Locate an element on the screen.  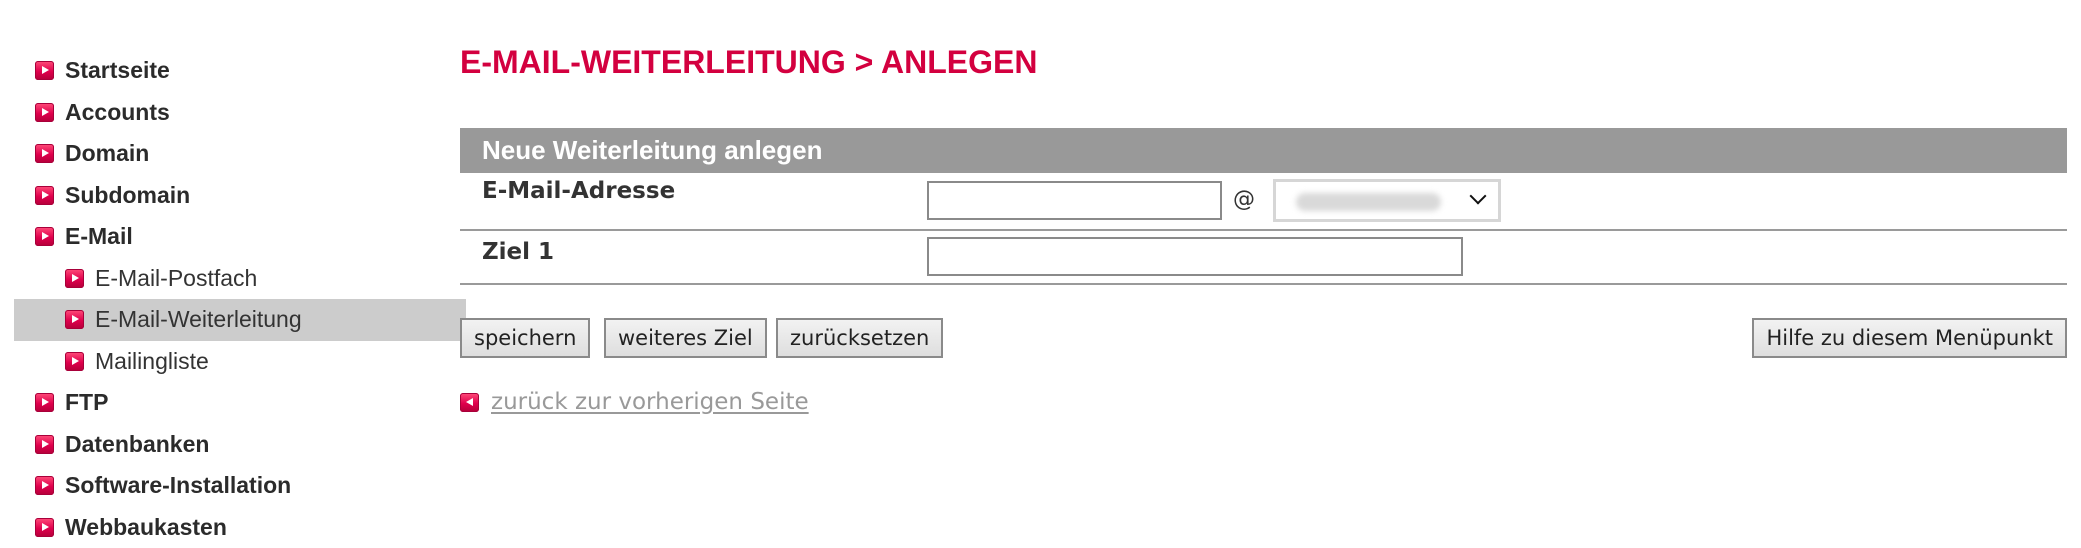
save-button: speichern is located at coordinates (525, 338).